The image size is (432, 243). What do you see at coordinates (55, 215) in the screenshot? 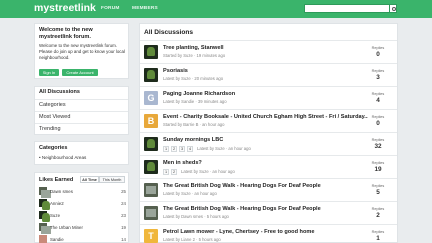
I see `user-name: Suze` at bounding box center [55, 215].